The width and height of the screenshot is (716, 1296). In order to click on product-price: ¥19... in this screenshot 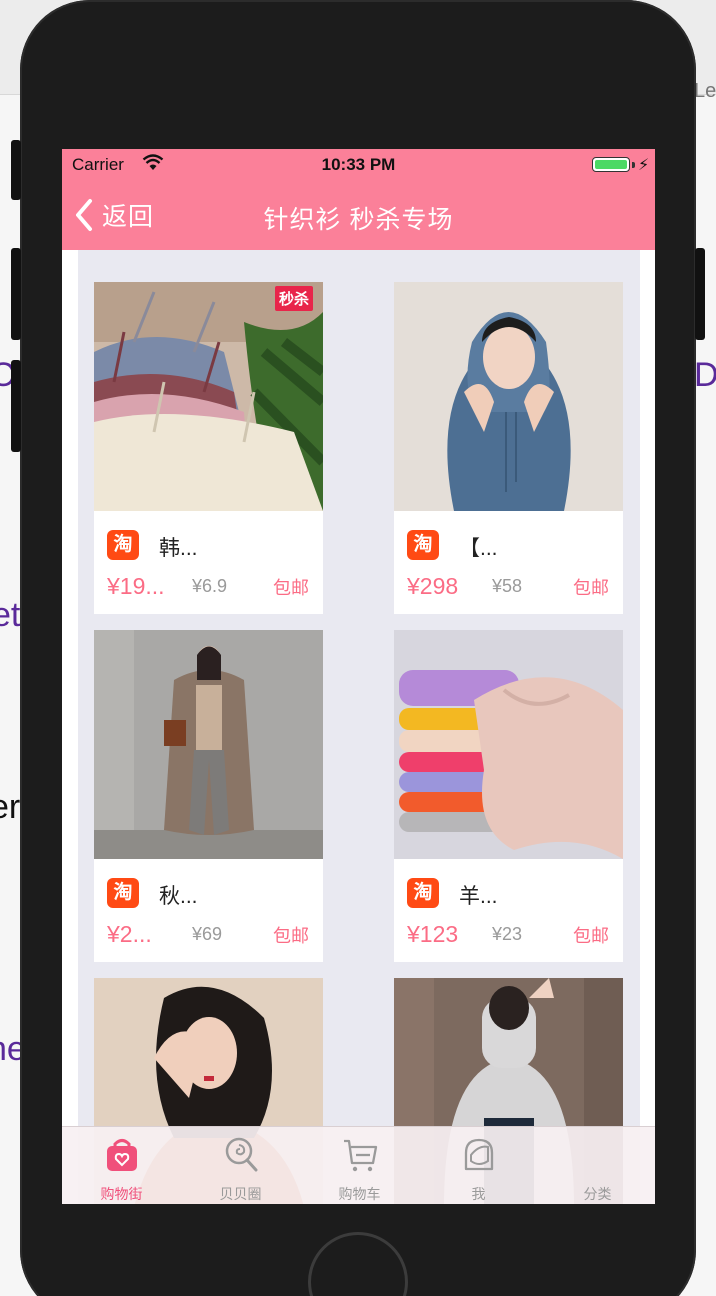, I will do `click(136, 586)`.